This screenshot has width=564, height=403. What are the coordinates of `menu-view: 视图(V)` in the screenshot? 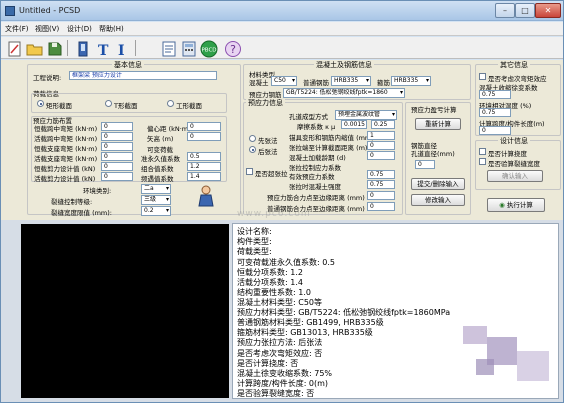 It's located at (47, 29).